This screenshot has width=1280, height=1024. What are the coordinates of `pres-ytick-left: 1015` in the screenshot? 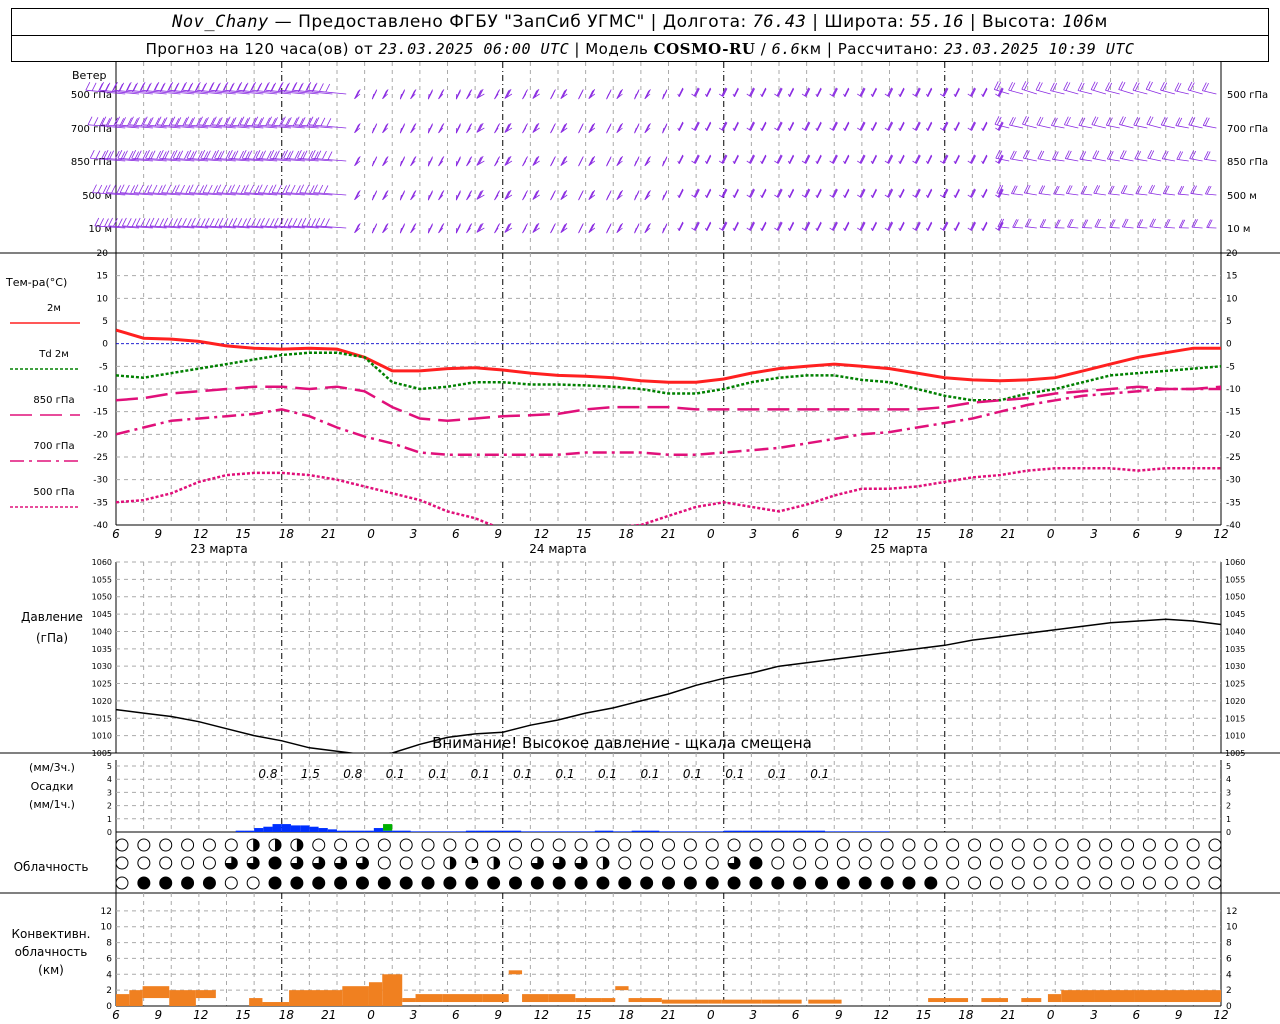 It's located at (102, 718).